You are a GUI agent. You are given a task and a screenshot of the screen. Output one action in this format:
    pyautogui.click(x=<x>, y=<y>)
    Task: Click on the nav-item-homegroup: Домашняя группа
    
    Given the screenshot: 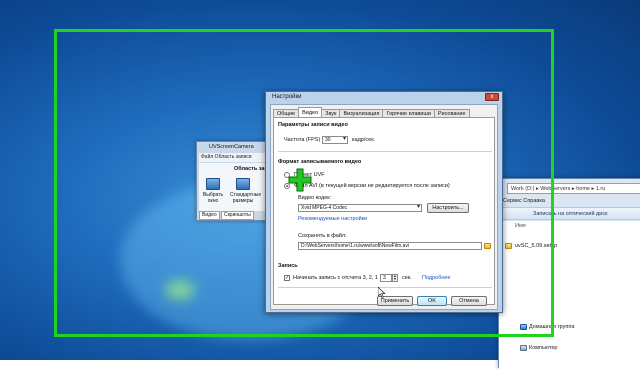 What is the action you would take?
    pyautogui.click(x=551, y=327)
    